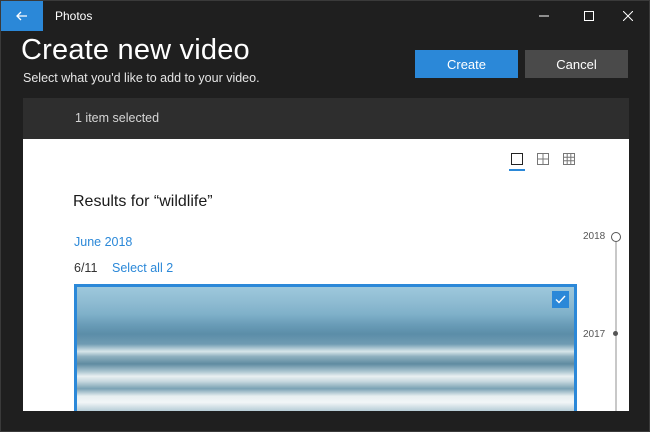 The width and height of the screenshot is (650, 432). What do you see at coordinates (326, 118) in the screenshot?
I see `selection-bar: 1 item selected` at bounding box center [326, 118].